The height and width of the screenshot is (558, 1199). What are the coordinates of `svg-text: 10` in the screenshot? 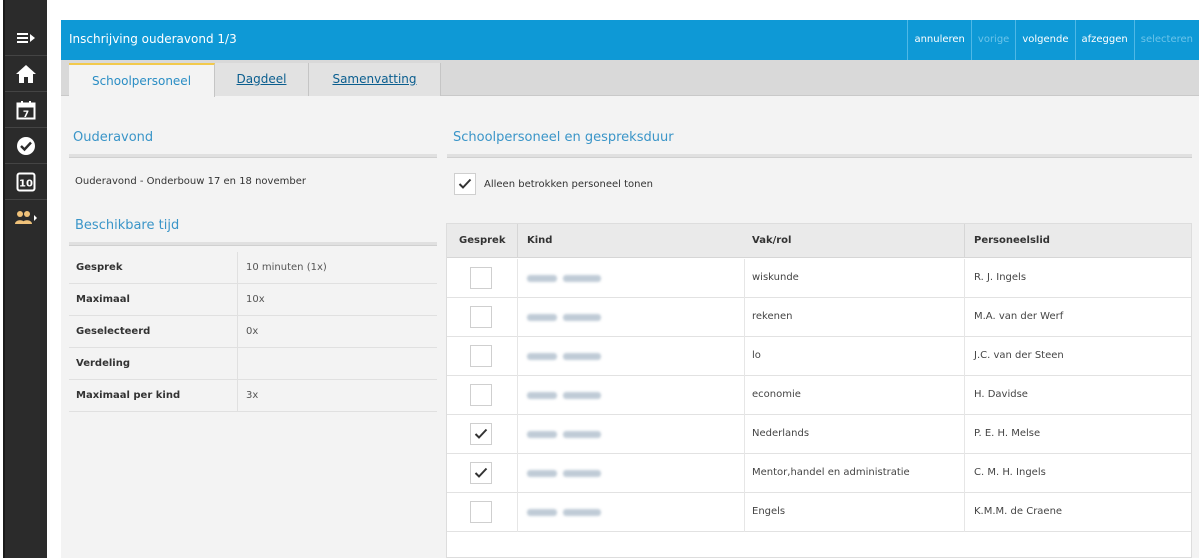 It's located at (26, 183).